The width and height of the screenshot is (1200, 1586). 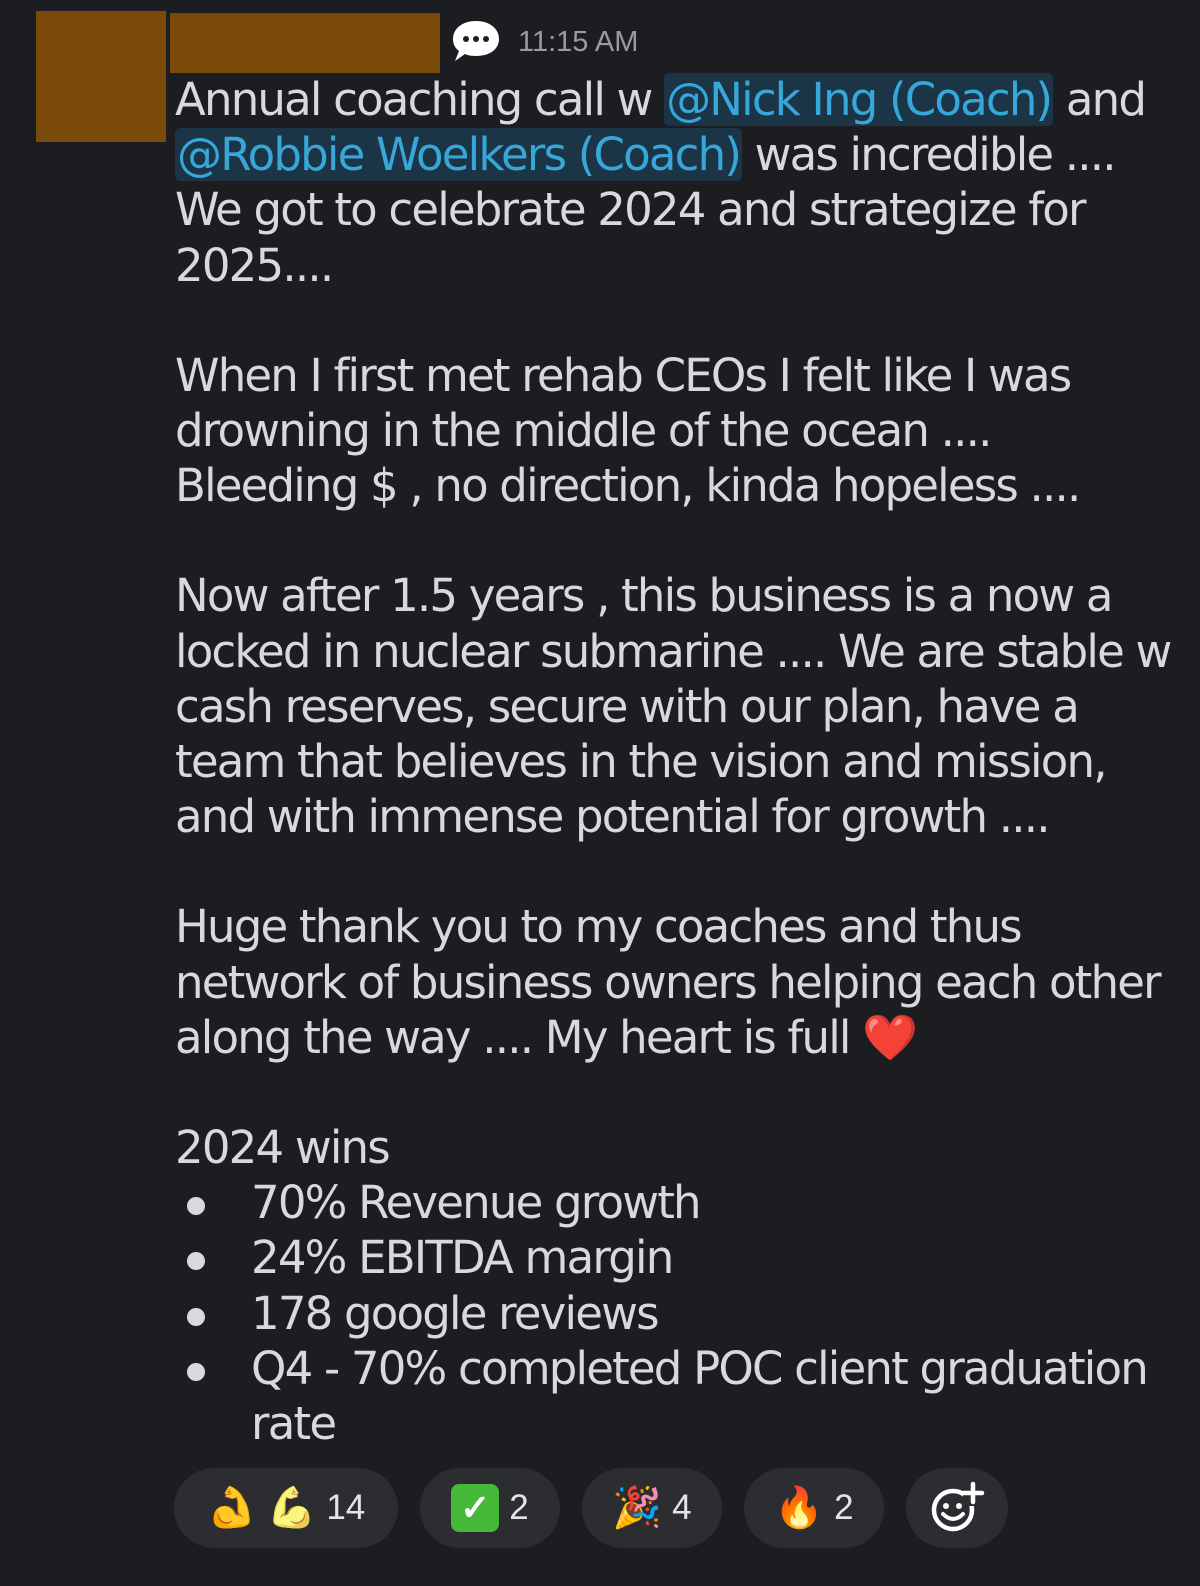 What do you see at coordinates (101, 76) in the screenshot?
I see `avatar` at bounding box center [101, 76].